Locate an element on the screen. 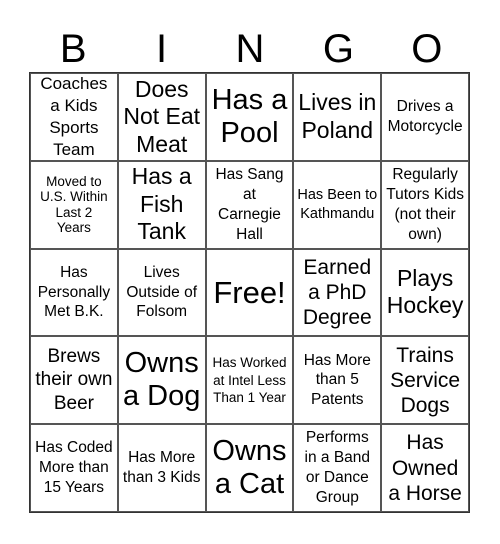 The width and height of the screenshot is (500, 544). bingo-cell: Brews their own Beer is located at coordinates (74, 380).